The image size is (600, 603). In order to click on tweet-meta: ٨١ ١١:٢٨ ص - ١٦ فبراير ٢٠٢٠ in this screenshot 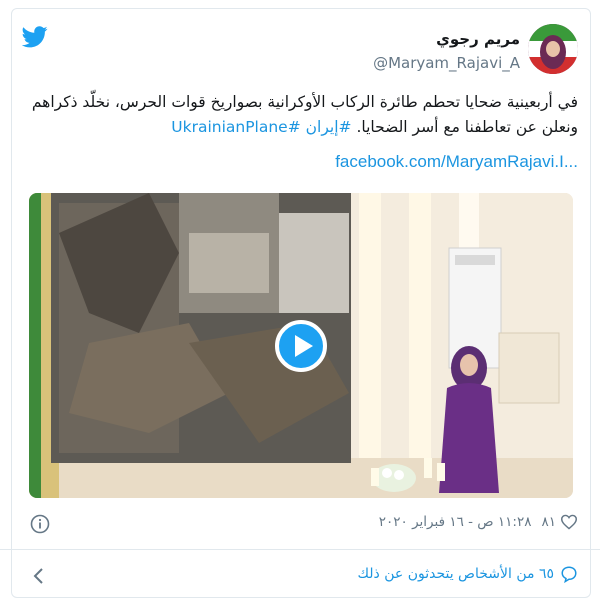, I will do `click(478, 522)`.